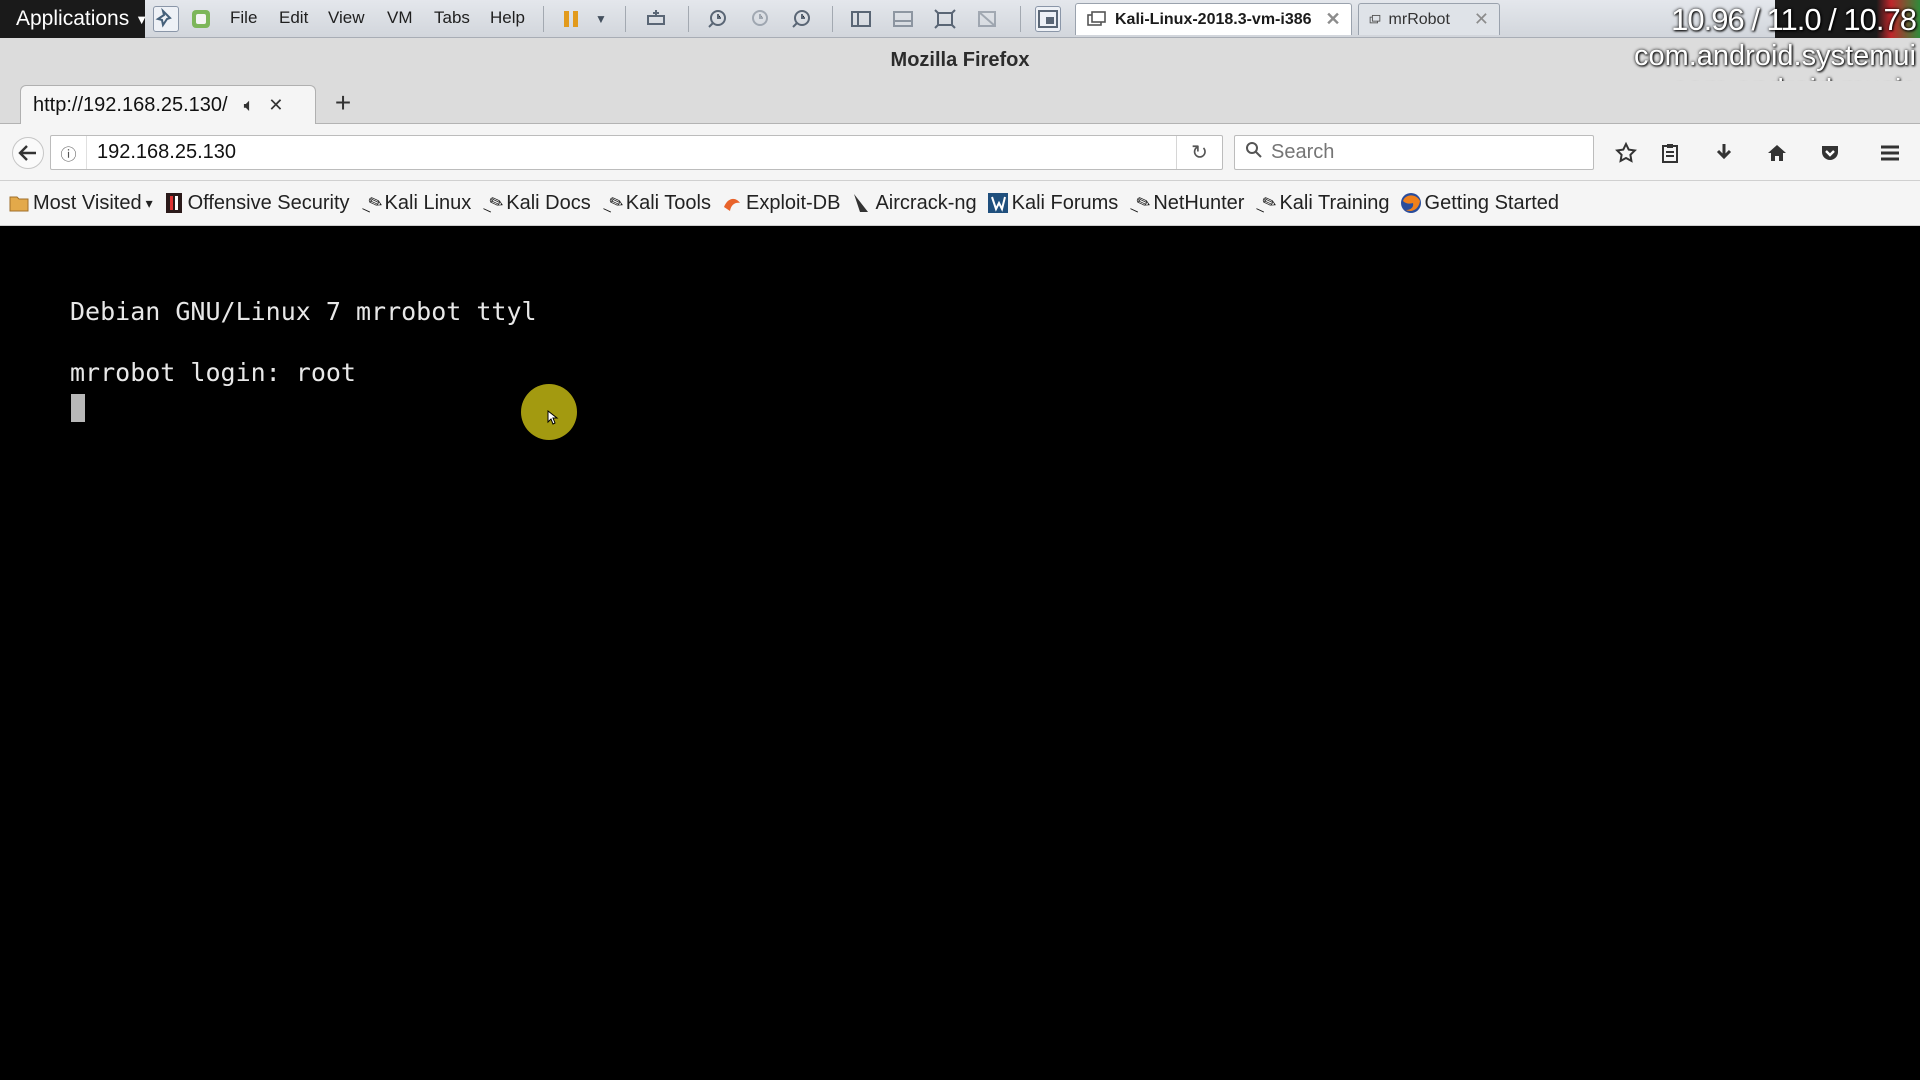  What do you see at coordinates (998, 203) in the screenshot?
I see `kali-forums-icon` at bounding box center [998, 203].